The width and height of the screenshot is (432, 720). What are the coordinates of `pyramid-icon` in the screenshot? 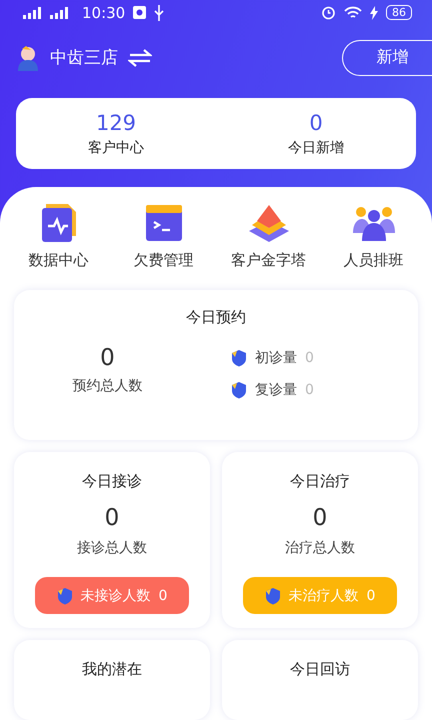 It's located at (268, 223).